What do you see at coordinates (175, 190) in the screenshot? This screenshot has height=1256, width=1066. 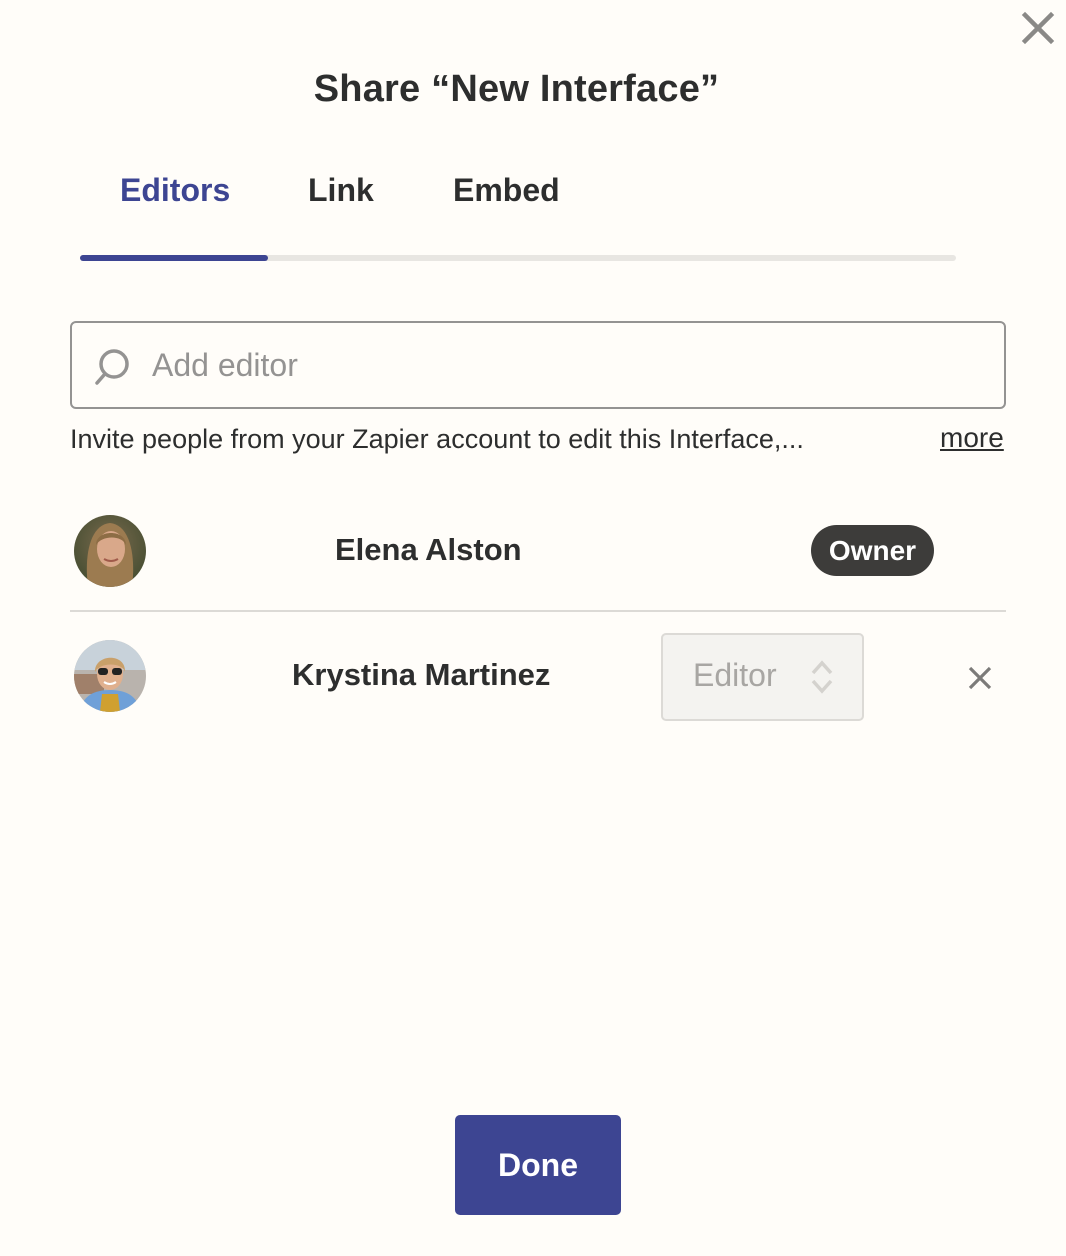 I see `tab-editors: Editors` at bounding box center [175, 190].